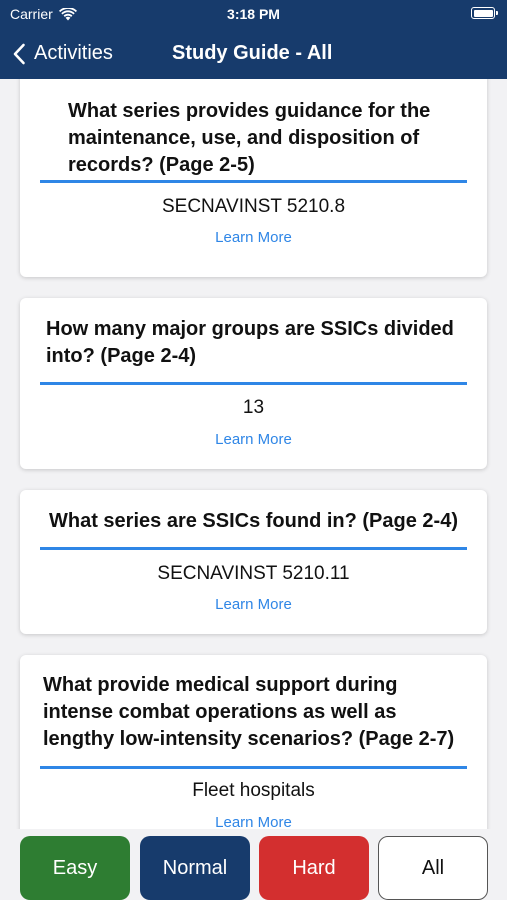 This screenshot has width=507, height=900. I want to click on navigation-bar: Activities Study Guide - All, so click(253, 53).